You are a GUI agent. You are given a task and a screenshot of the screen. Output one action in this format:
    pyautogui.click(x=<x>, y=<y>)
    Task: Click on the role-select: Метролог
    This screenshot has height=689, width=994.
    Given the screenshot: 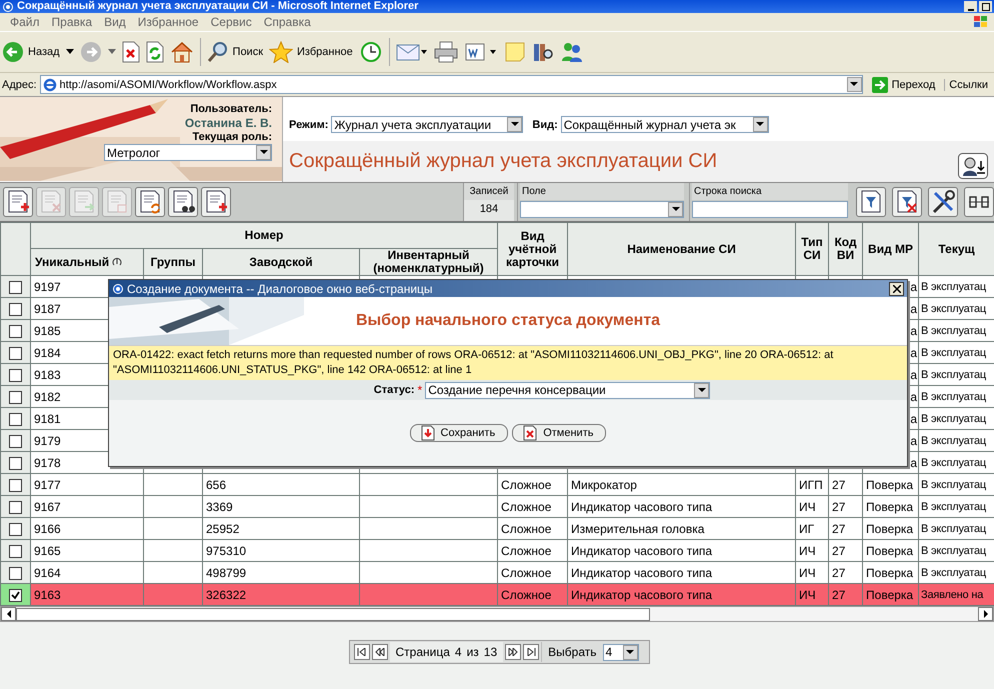 What is the action you would take?
    pyautogui.click(x=188, y=152)
    